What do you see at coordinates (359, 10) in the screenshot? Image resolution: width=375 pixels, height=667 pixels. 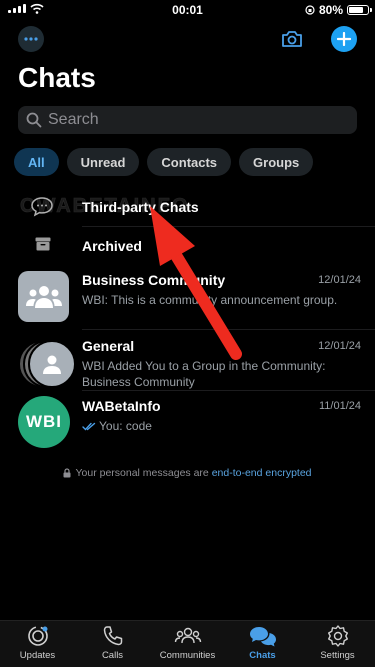 I see `battery-icon` at bounding box center [359, 10].